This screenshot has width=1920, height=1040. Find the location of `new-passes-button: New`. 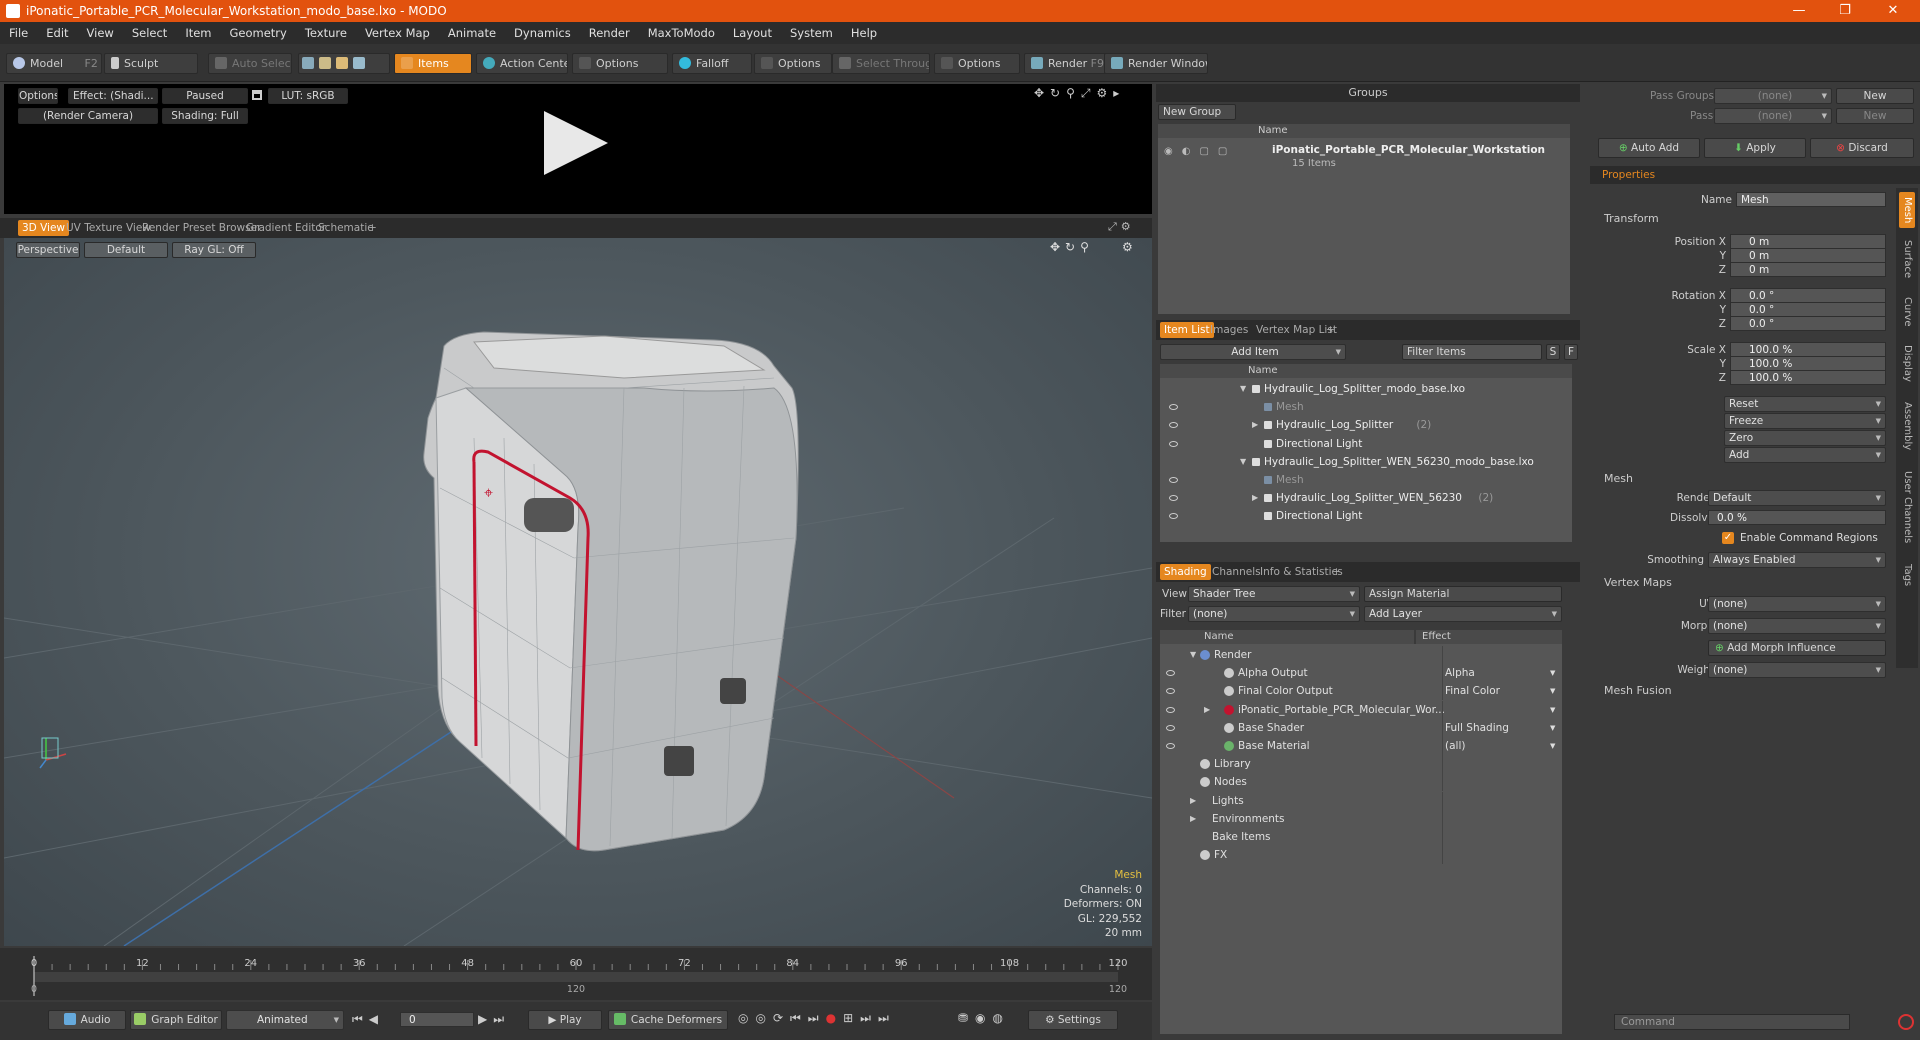

new-passes-button: New is located at coordinates (1875, 116).